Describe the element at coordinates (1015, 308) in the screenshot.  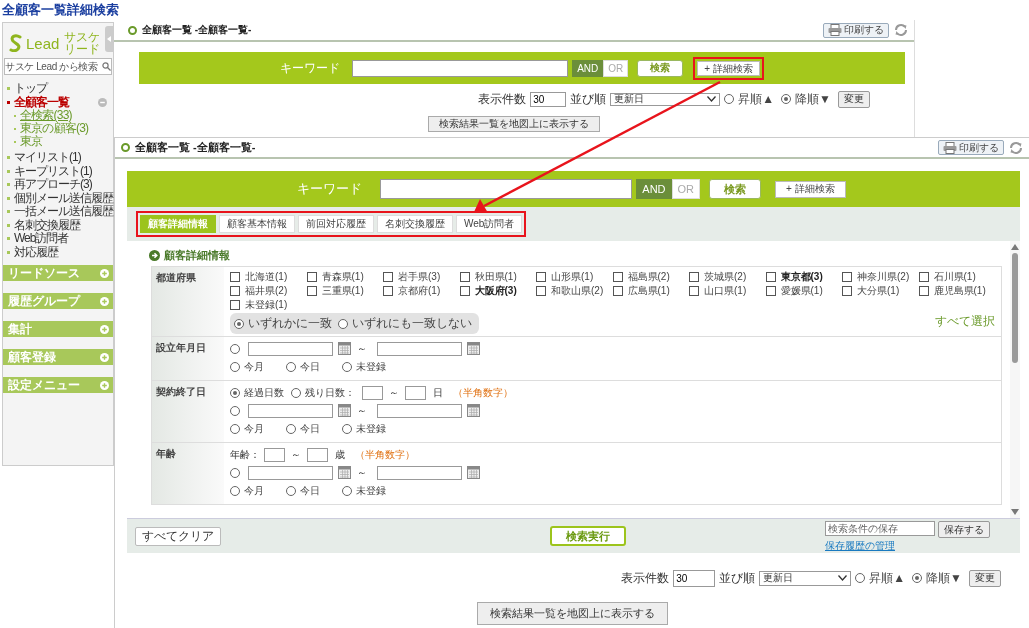
I see `scrollbar-thumb` at that location.